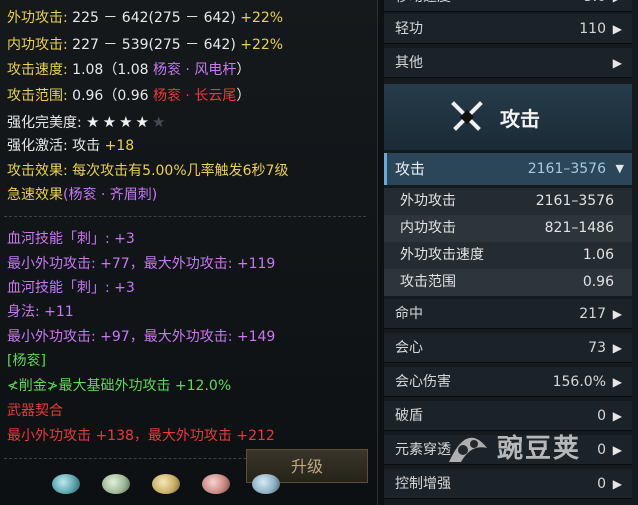 This screenshot has width=638, height=505. Describe the element at coordinates (508, 169) in the screenshot. I see `attr-row-attack-selected: 攻击 2161–3576 ▼` at that location.